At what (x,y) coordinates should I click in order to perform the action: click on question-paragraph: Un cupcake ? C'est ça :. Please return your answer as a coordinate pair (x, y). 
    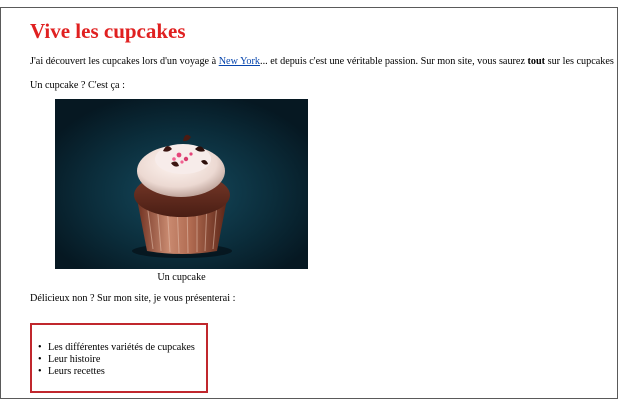
    Looking at the image, I should click on (77, 85).